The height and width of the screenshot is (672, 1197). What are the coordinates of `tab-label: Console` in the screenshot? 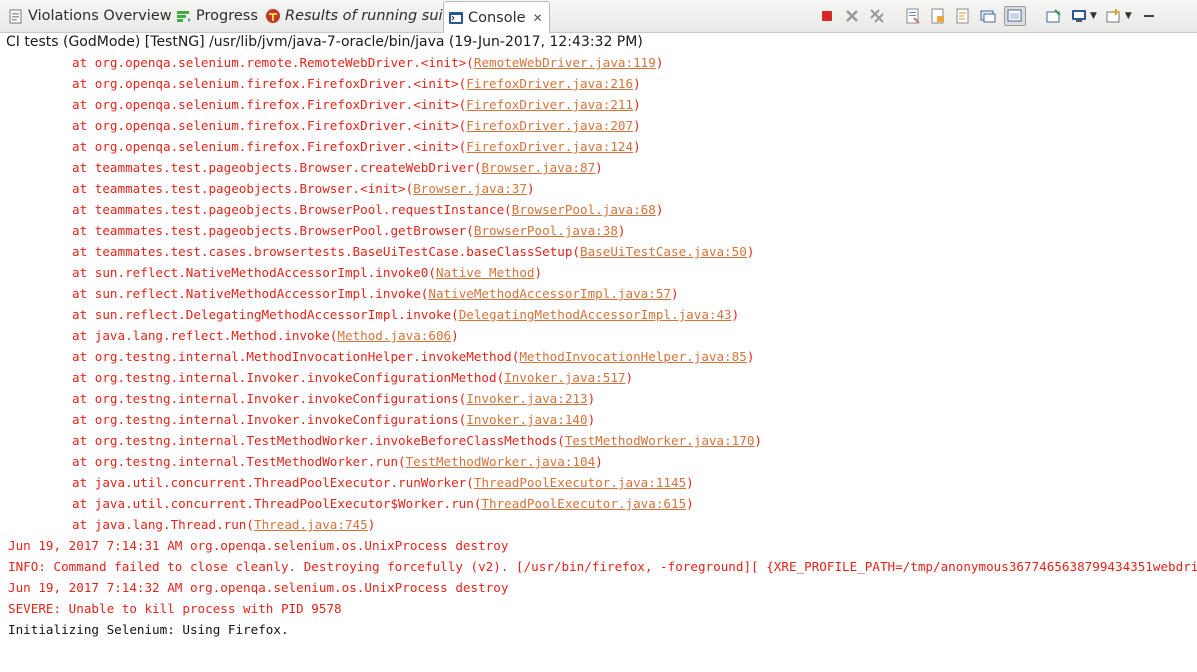 It's located at (497, 17).